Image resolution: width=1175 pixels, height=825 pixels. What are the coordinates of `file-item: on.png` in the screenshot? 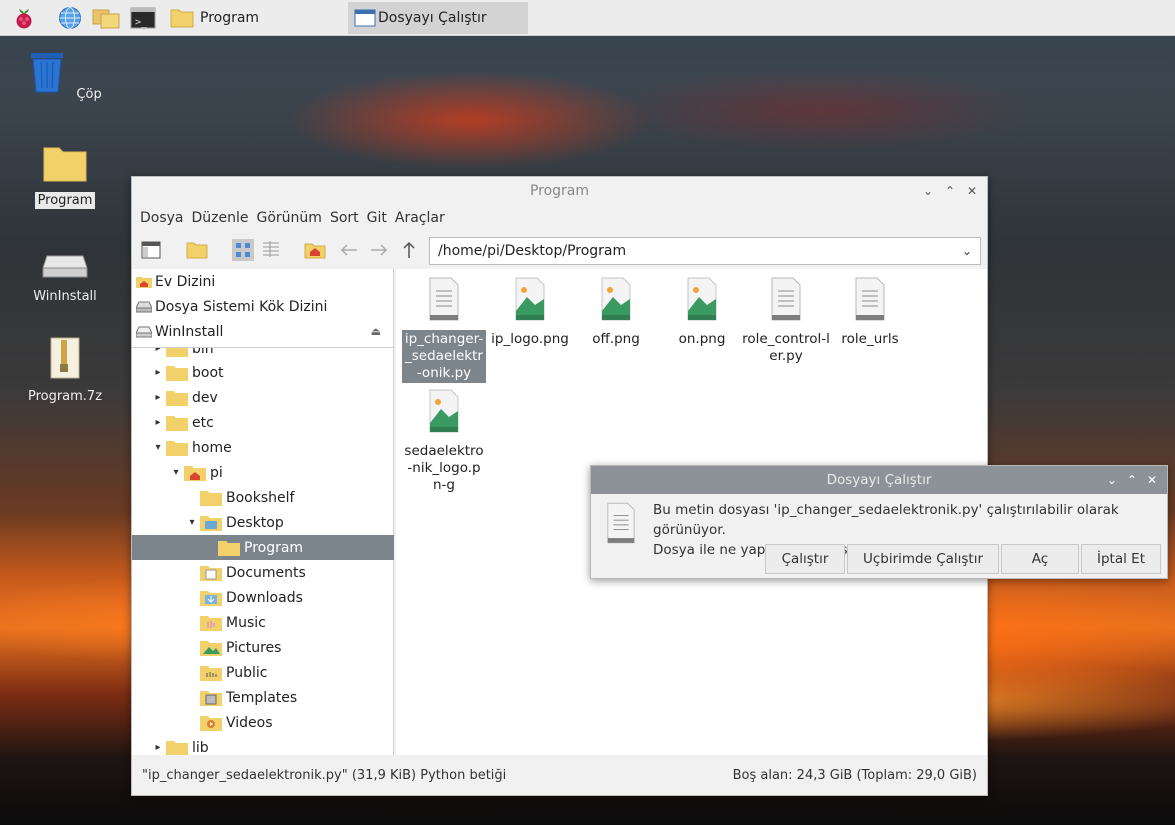 It's located at (702, 312).